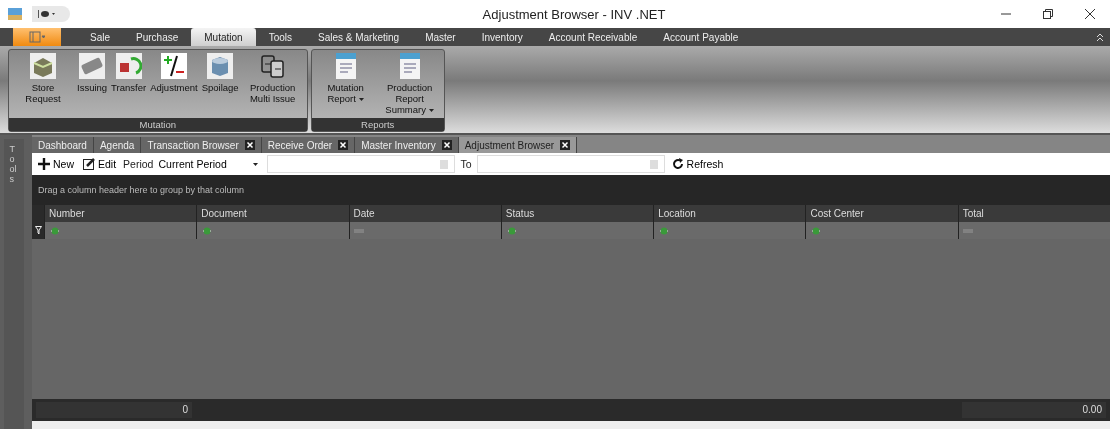 The height and width of the screenshot is (429, 1110). Describe the element at coordinates (38, 230) in the screenshot. I see `filter-icon` at that location.